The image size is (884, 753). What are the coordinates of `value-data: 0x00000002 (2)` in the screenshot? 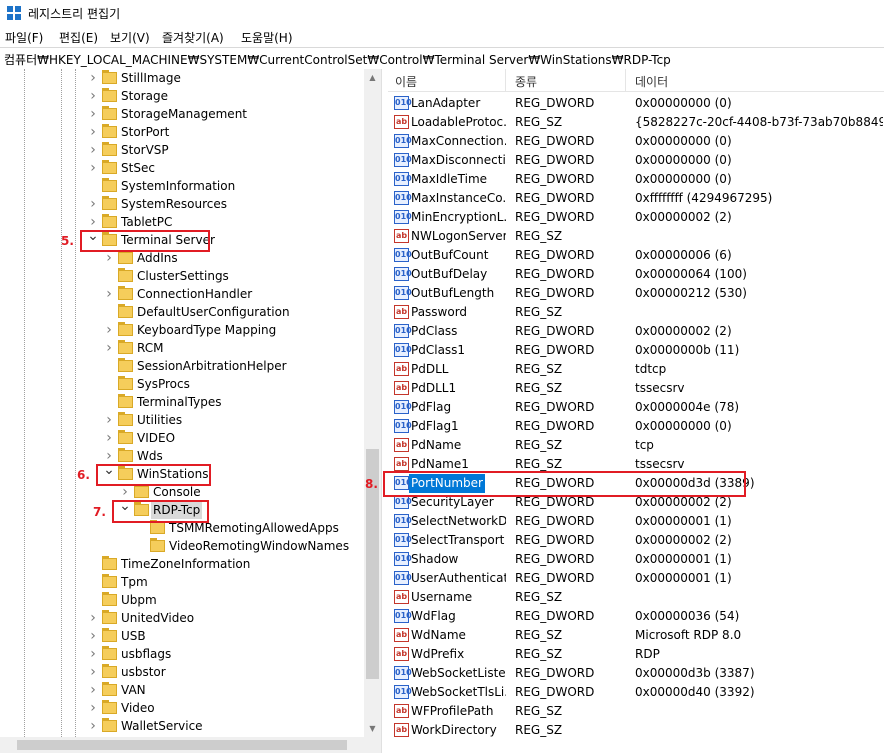 It's located at (683, 331).